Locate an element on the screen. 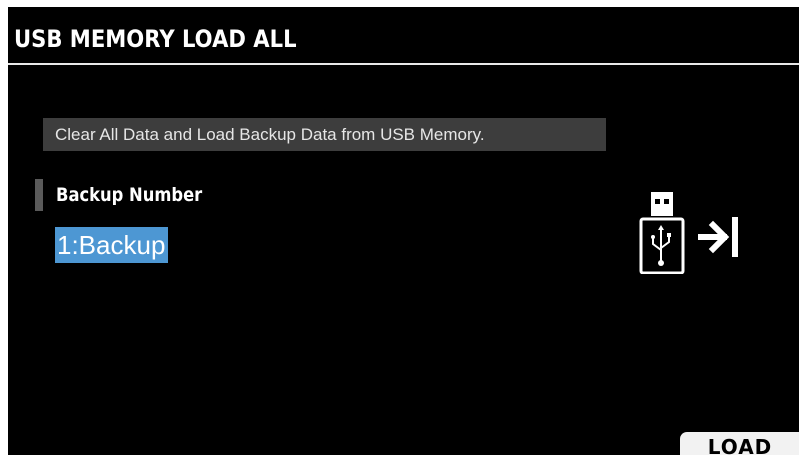 The image size is (799, 455). usb-memory-icon is located at coordinates (662, 233).